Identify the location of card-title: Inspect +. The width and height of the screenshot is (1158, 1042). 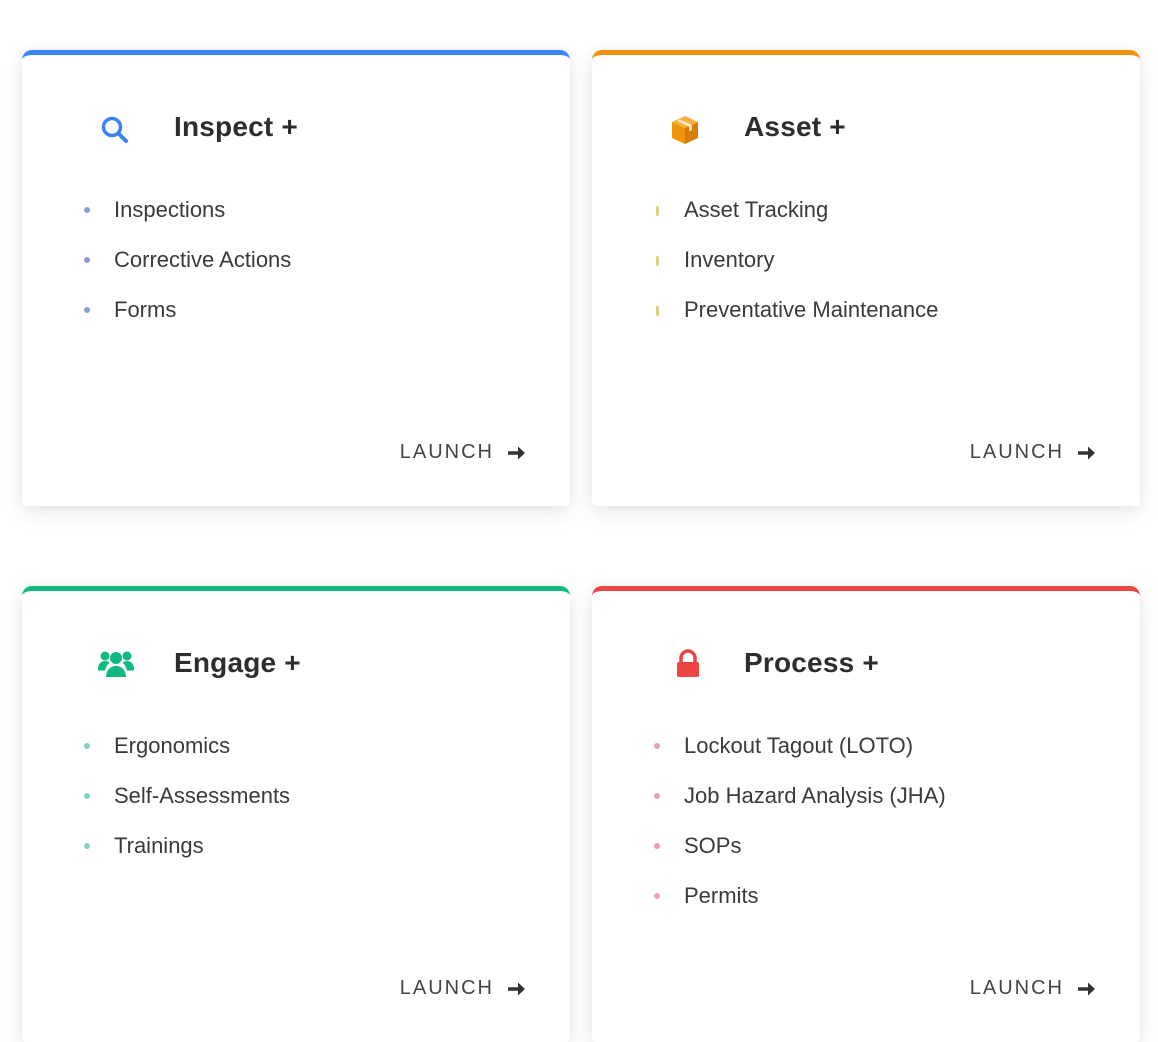
(236, 127).